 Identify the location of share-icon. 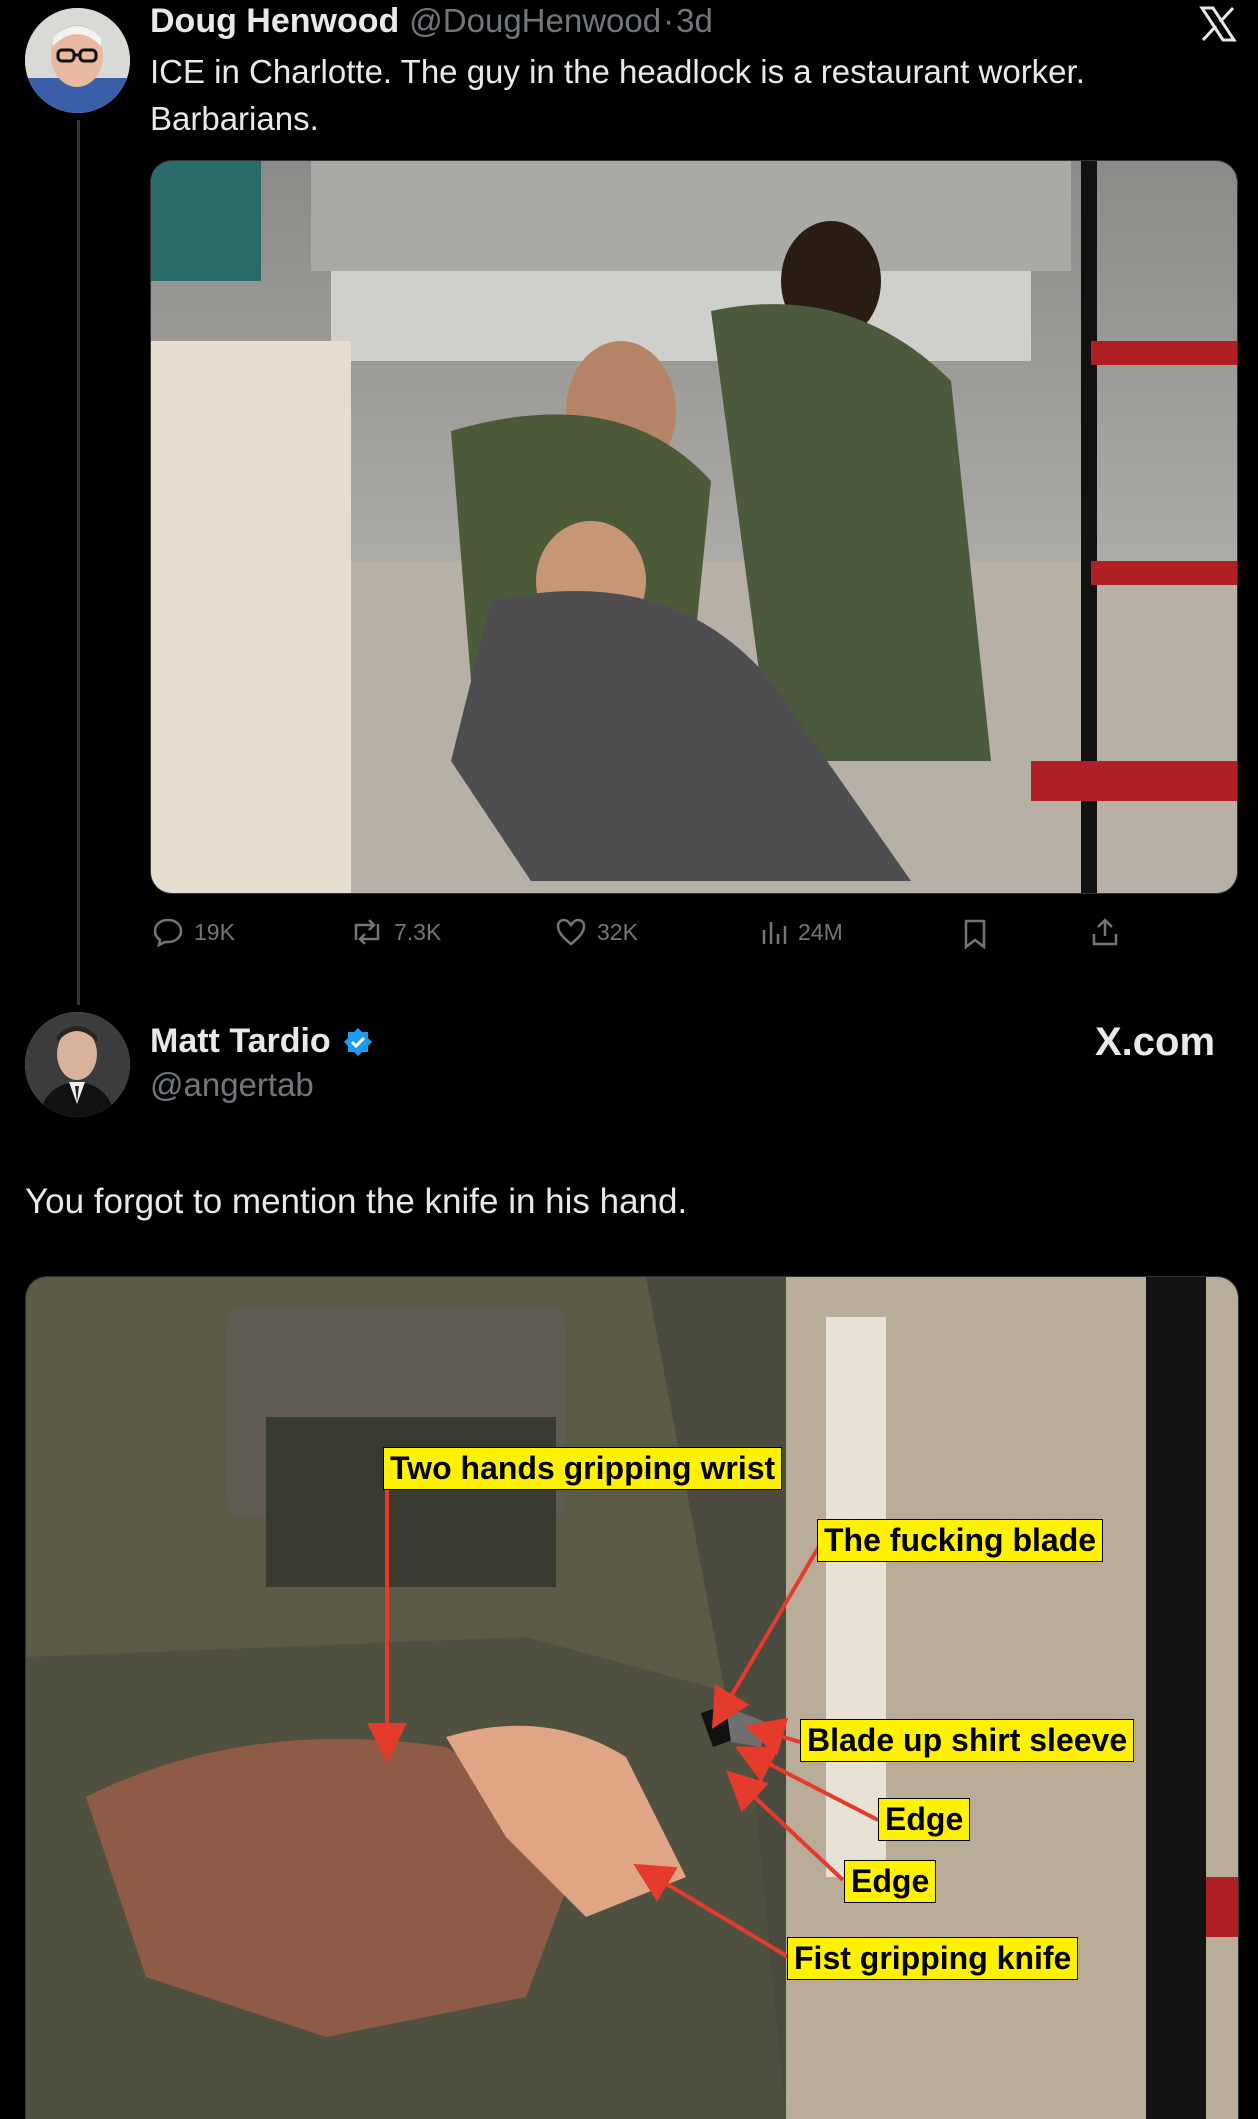
(1105, 934).